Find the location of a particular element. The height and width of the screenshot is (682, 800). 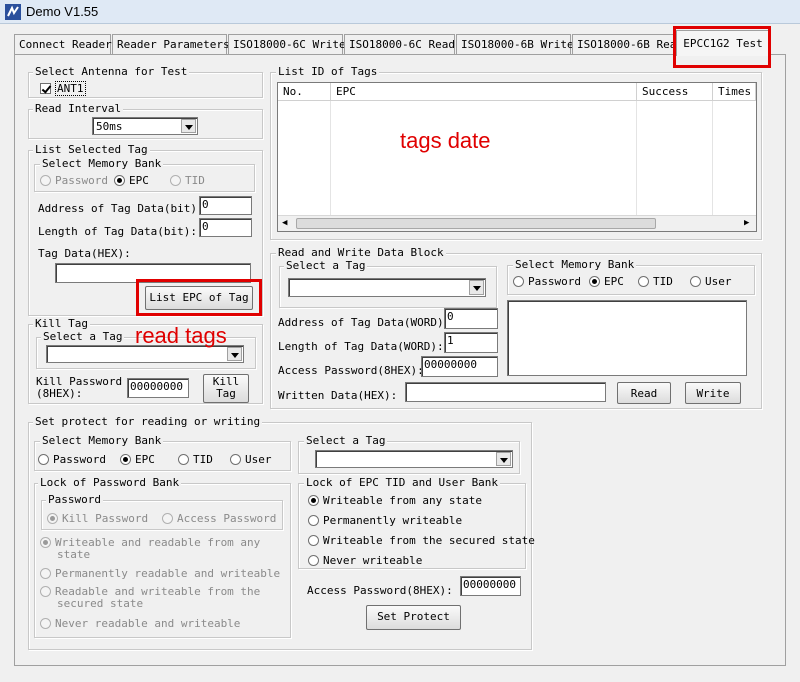

protect-tag-select is located at coordinates (414, 459).